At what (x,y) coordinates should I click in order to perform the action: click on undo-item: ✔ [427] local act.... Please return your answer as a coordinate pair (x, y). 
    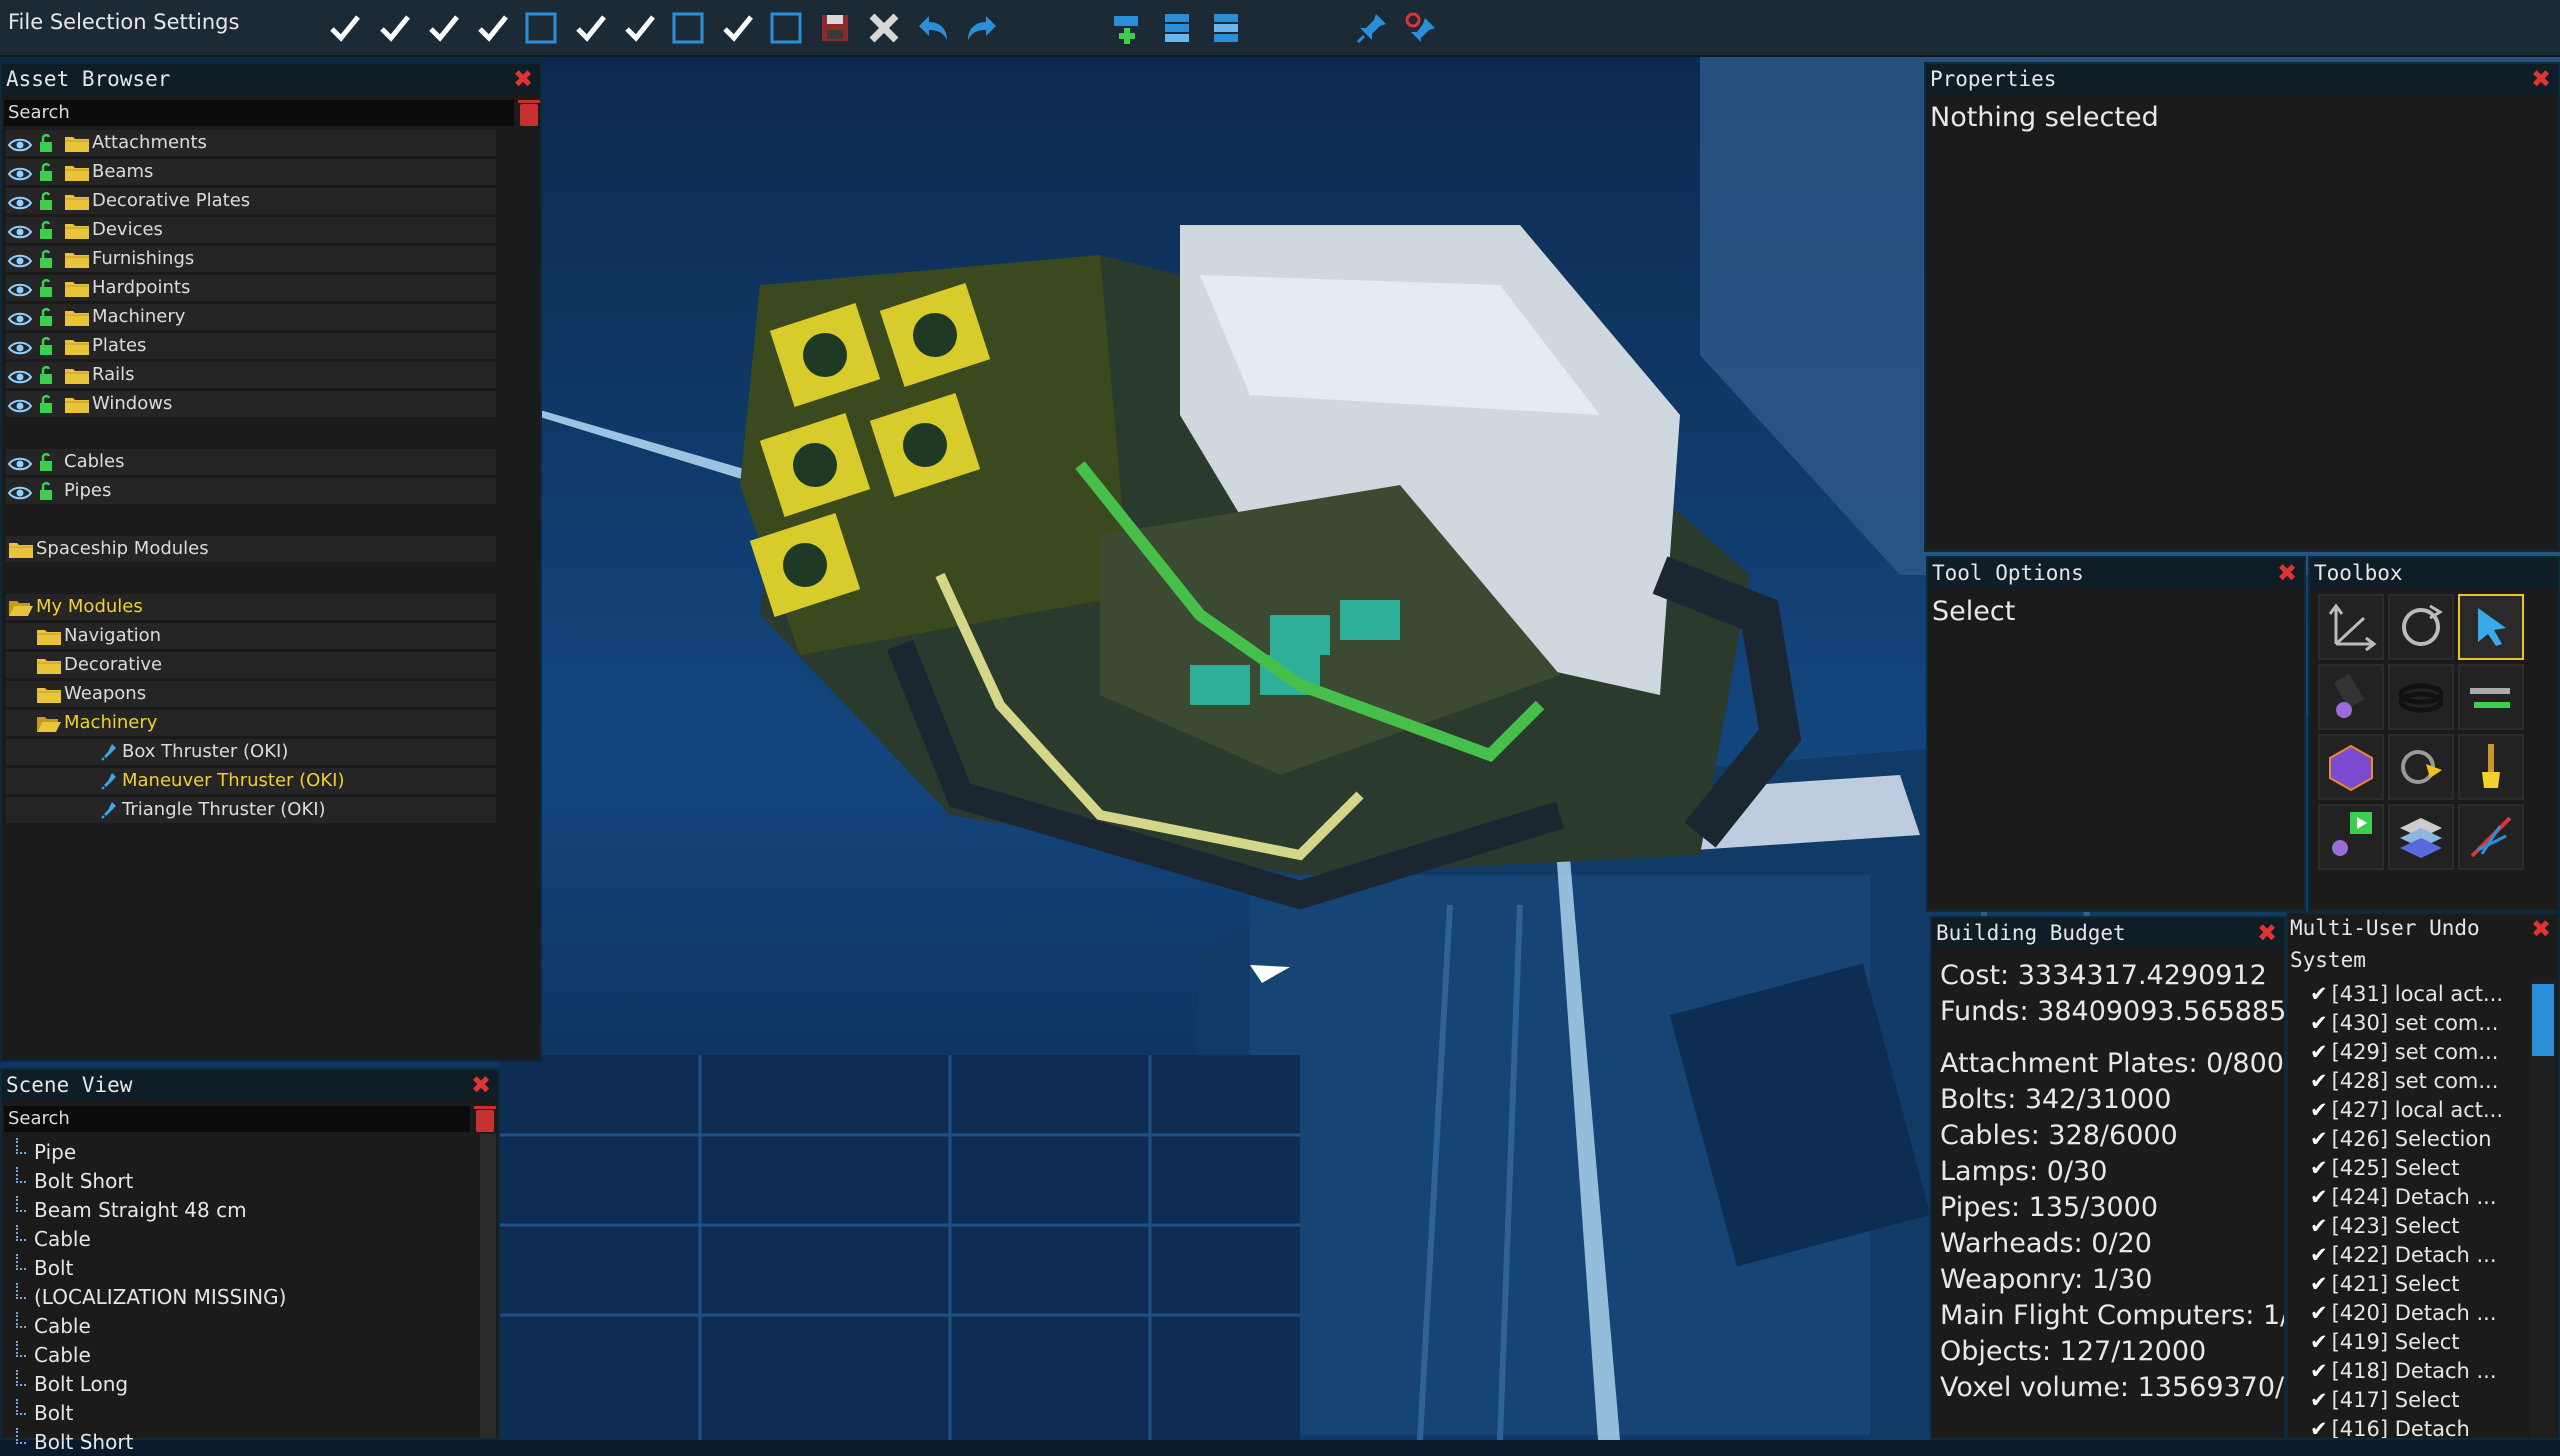
    Looking at the image, I should click on (2406, 1110).